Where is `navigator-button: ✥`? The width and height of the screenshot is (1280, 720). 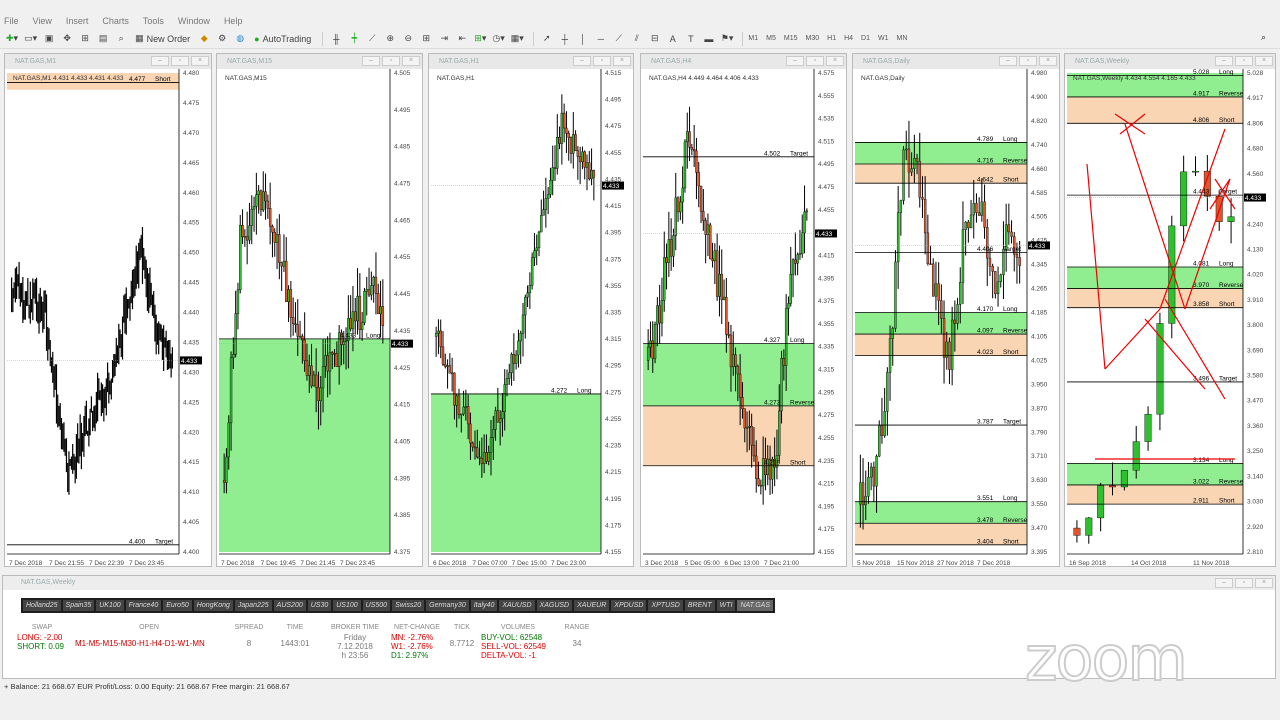
navigator-button: ✥ is located at coordinates (67, 39).